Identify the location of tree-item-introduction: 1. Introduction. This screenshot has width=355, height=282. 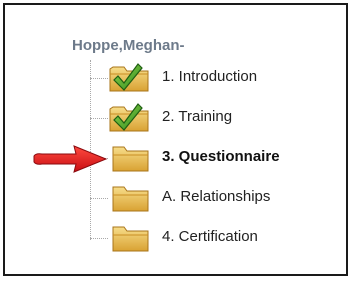
(223, 77).